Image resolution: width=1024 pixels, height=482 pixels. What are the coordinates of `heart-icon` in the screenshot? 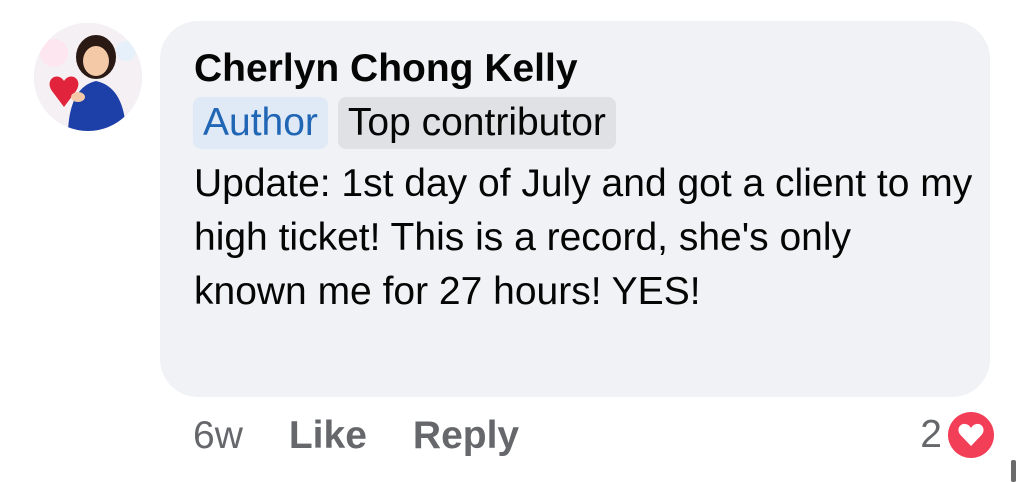 It's located at (971, 435).